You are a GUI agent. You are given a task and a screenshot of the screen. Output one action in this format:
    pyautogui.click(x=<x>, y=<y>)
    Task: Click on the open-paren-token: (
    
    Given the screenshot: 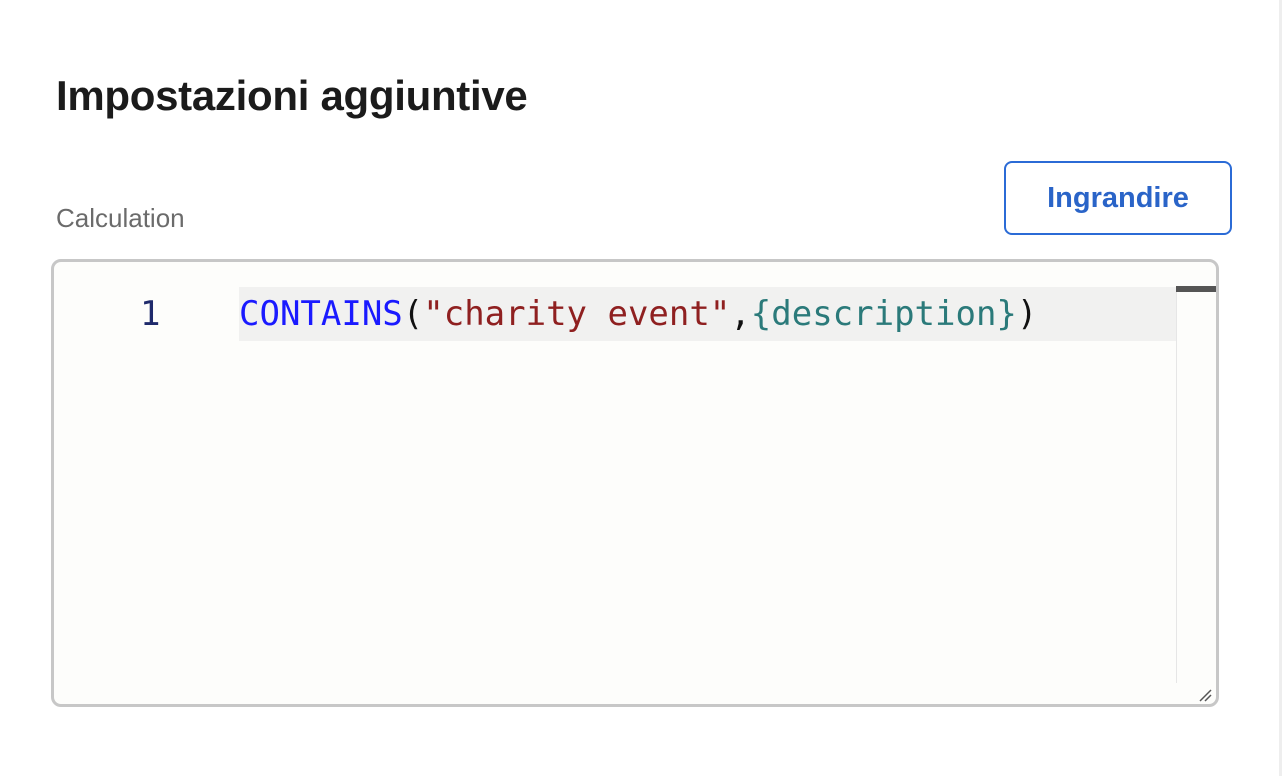 What is the action you would take?
    pyautogui.click(x=413, y=314)
    